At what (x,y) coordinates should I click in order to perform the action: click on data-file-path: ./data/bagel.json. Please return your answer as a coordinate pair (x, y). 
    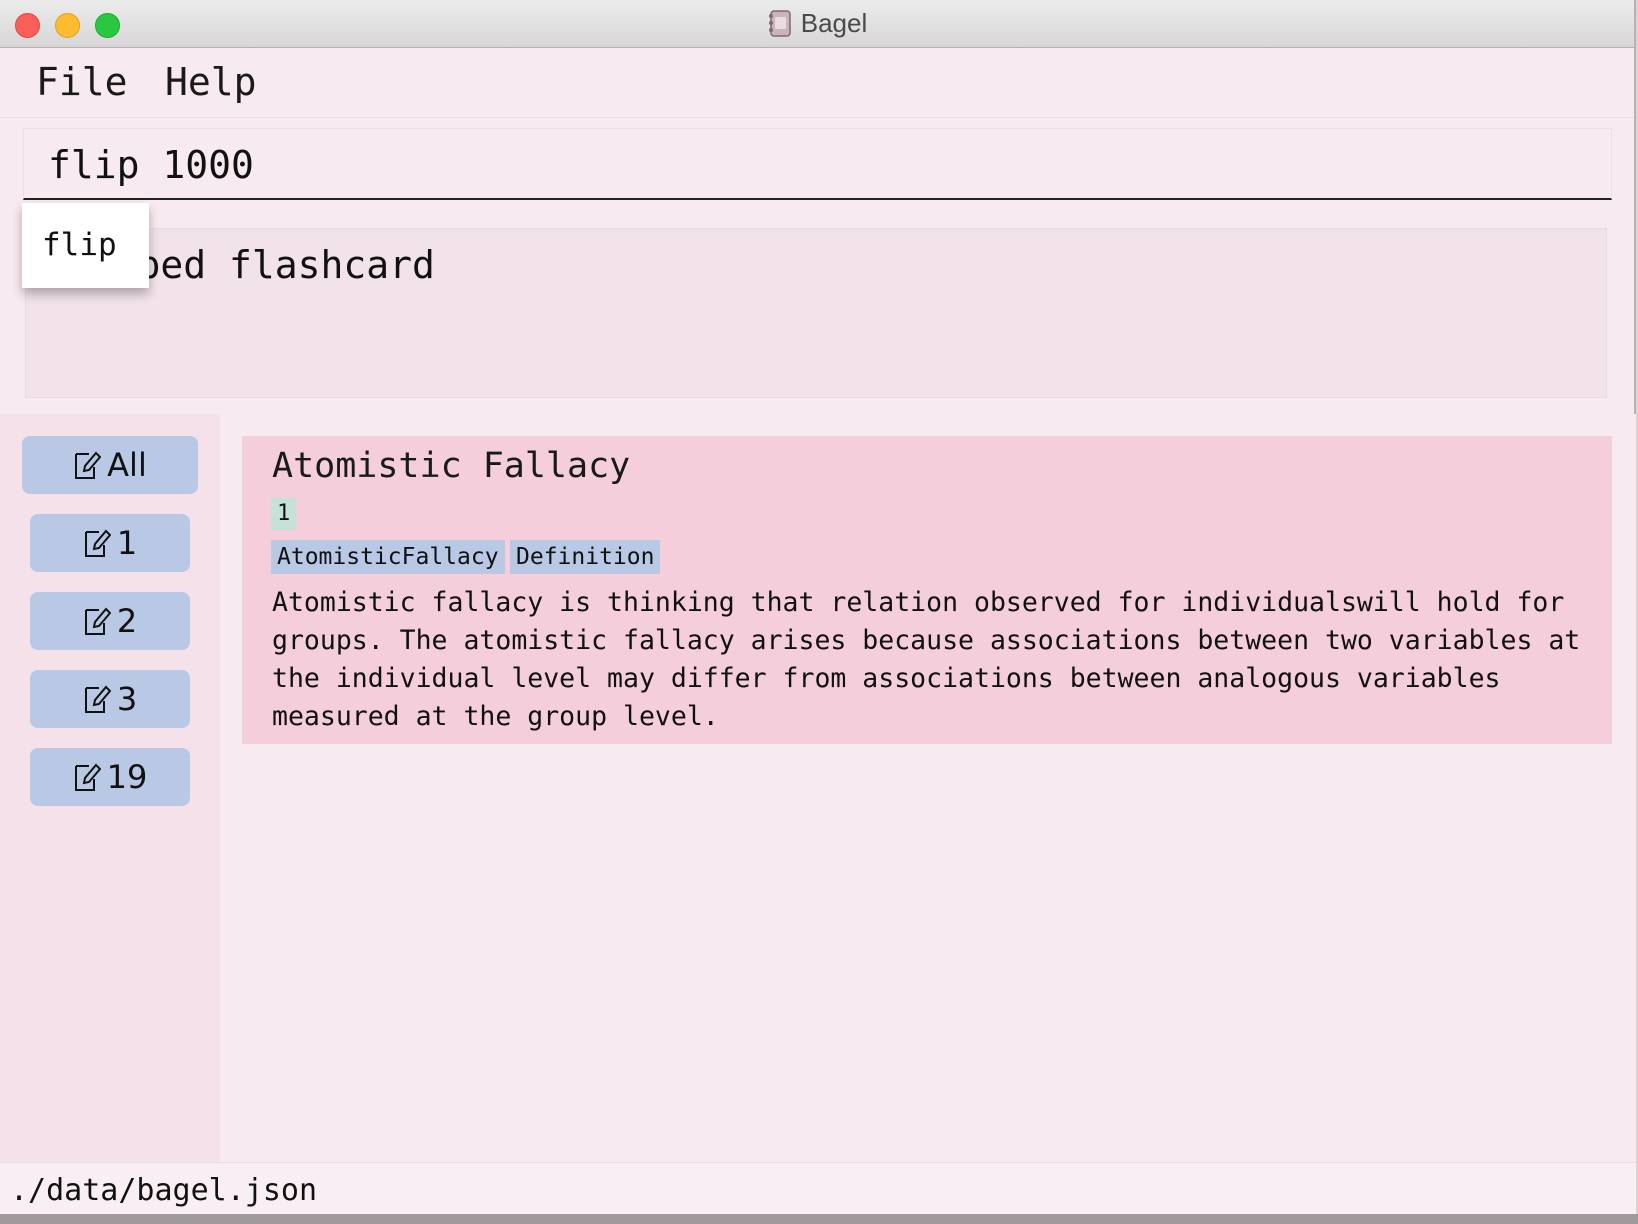
    Looking at the image, I should click on (164, 1190).